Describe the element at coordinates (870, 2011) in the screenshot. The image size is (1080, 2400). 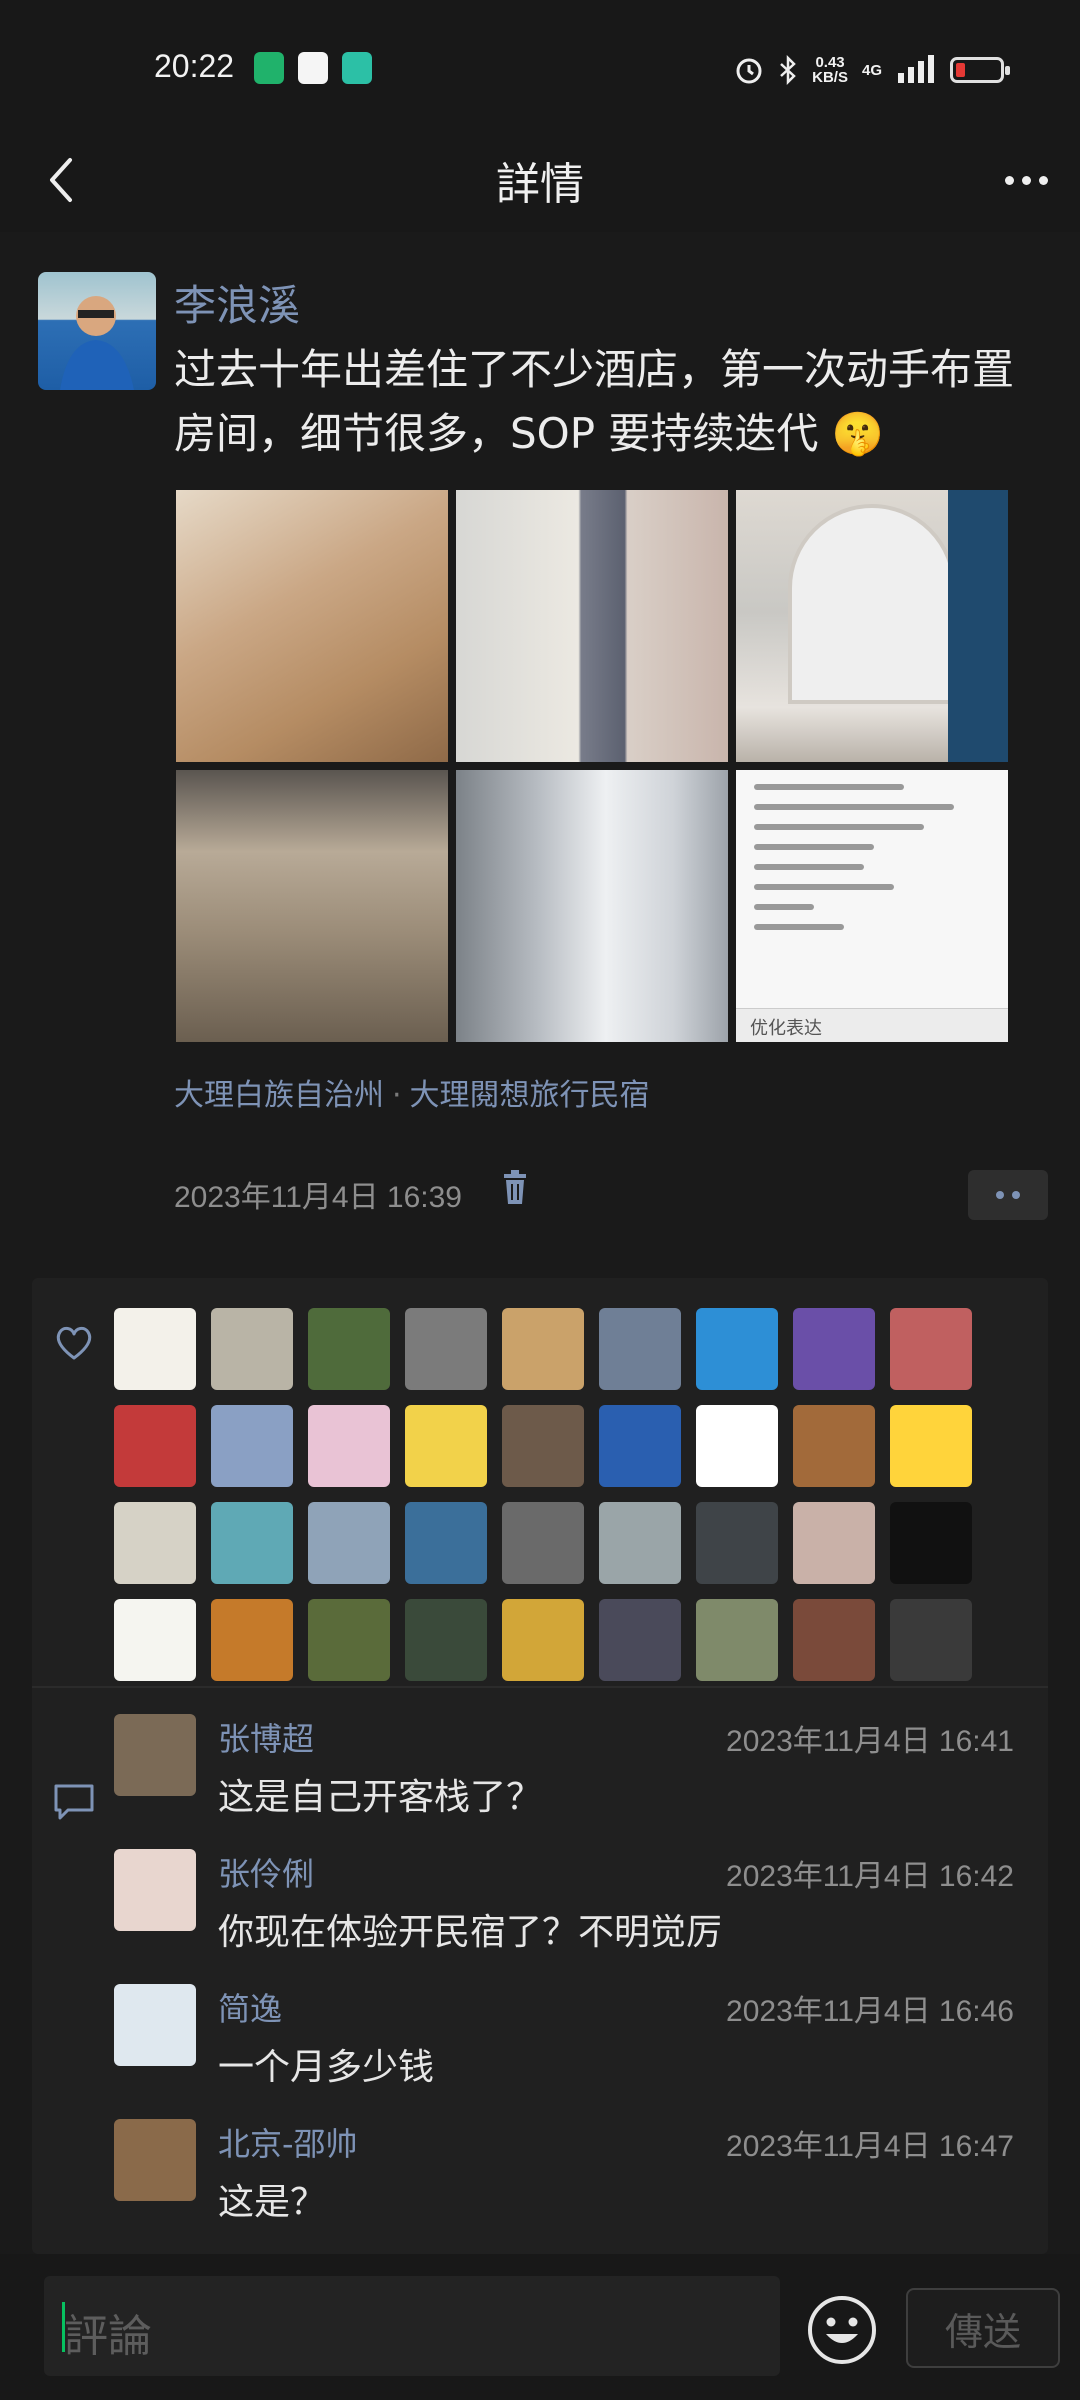
I see `comment-time: 2023年11月4日 16:46` at that location.